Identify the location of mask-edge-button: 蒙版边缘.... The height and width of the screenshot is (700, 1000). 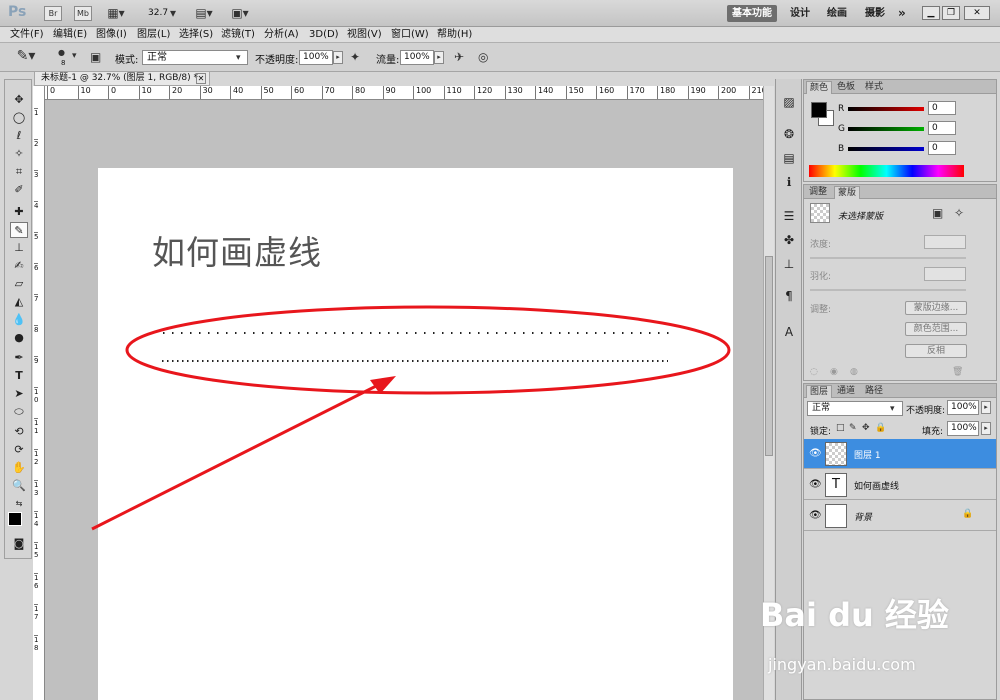
(936, 308).